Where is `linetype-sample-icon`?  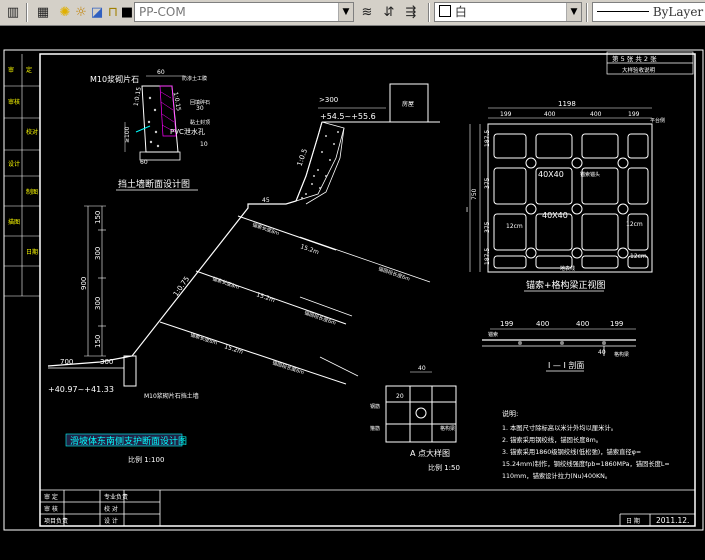 linetype-sample-icon is located at coordinates (623, 11).